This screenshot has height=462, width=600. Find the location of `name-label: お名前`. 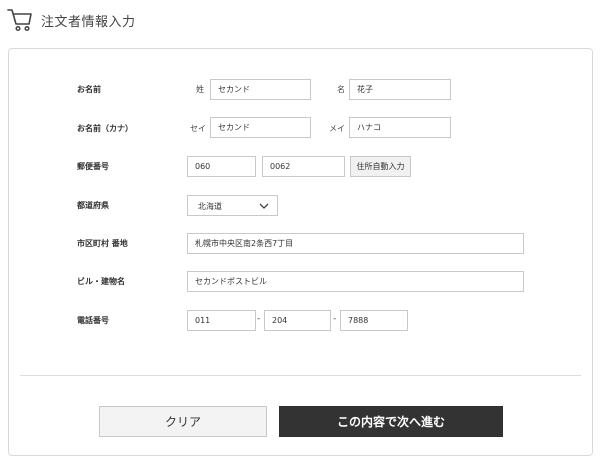

name-label: お名前 is located at coordinates (89, 89).